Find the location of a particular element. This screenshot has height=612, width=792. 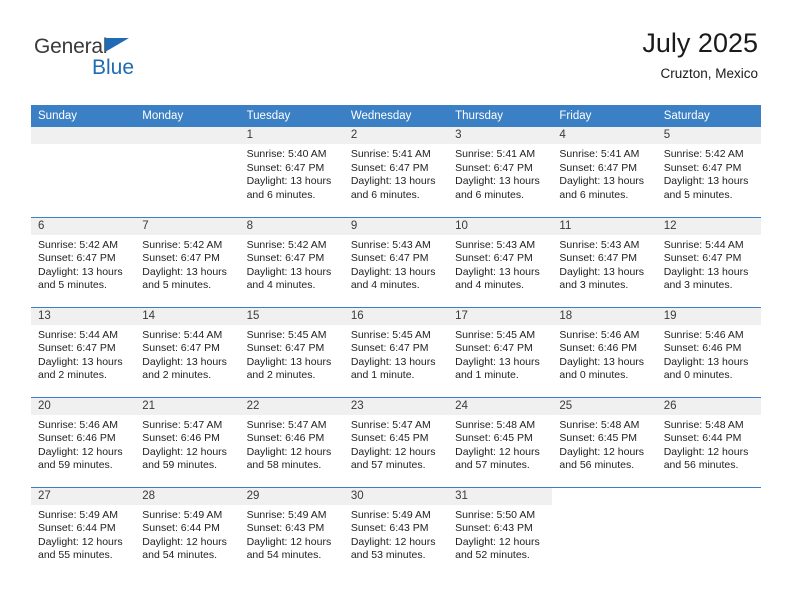

generalblue-logo: General Blue is located at coordinates (124, 62).